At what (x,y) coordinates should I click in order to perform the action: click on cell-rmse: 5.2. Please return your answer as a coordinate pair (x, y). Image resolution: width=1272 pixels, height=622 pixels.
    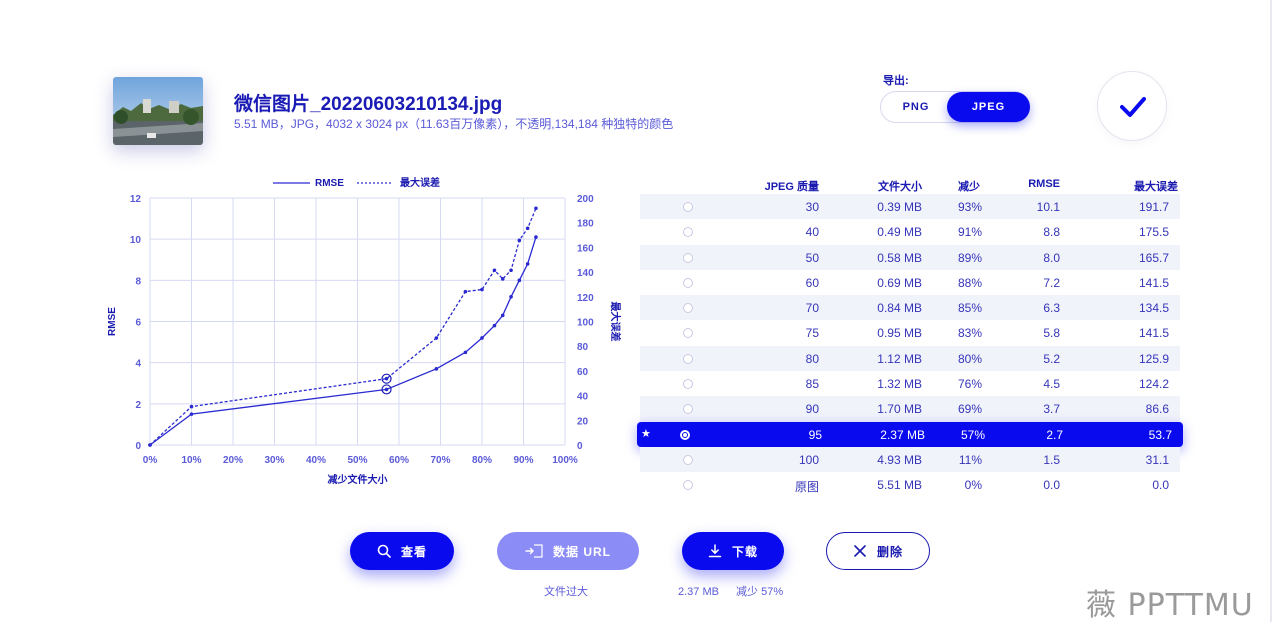
    Looking at the image, I should click on (1051, 358).